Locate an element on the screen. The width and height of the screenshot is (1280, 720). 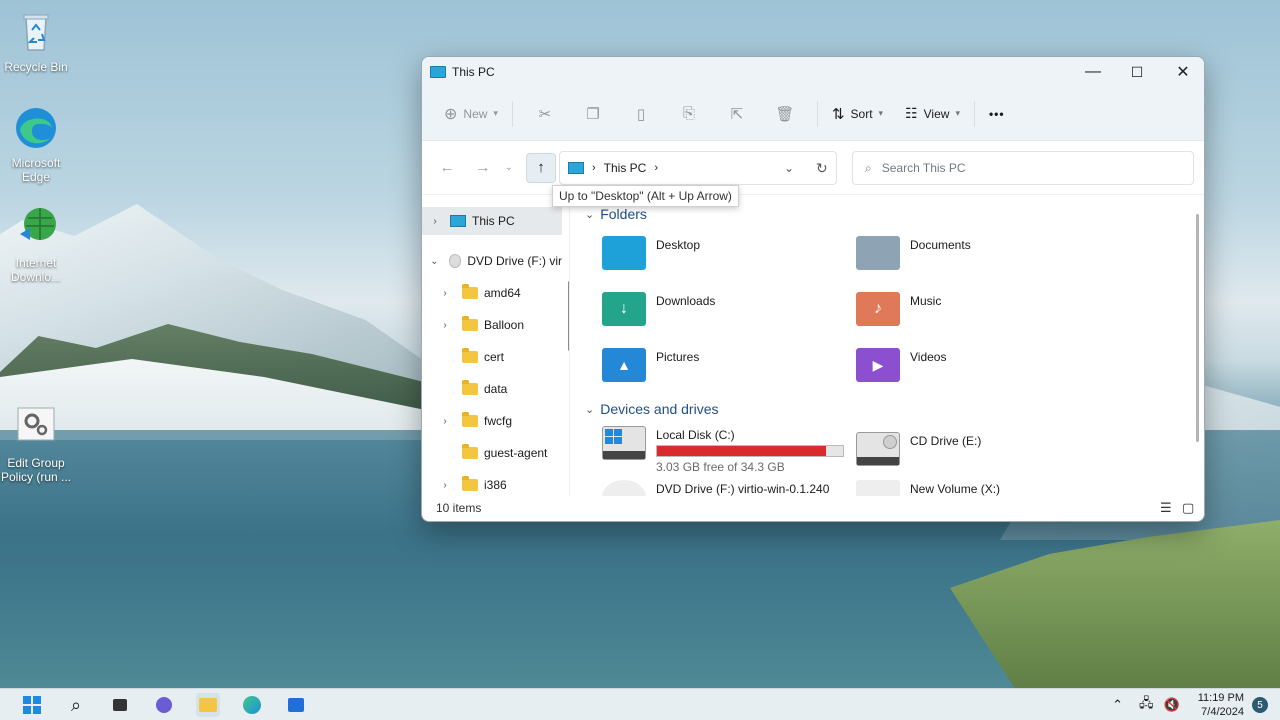
toolbar-divider is located at coordinates (512, 113).